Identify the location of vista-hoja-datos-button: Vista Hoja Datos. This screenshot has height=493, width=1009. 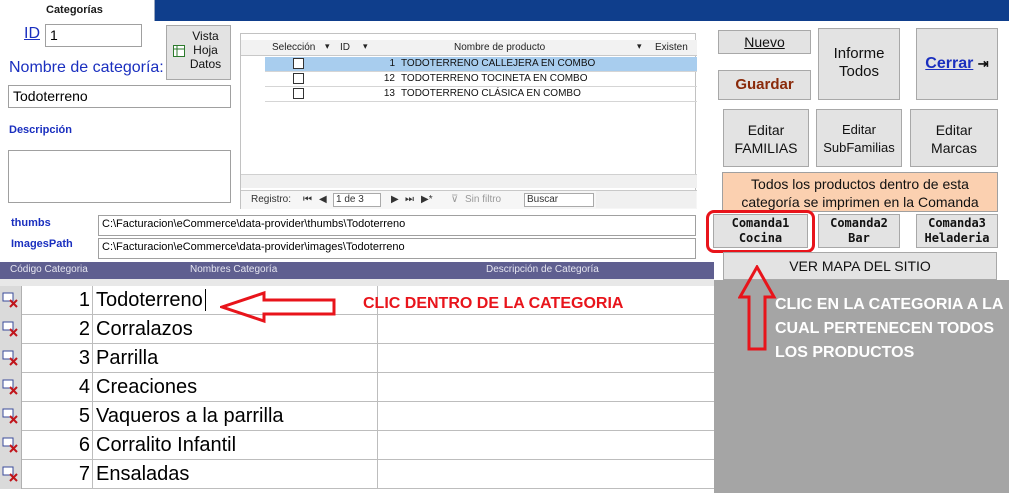
(198, 52).